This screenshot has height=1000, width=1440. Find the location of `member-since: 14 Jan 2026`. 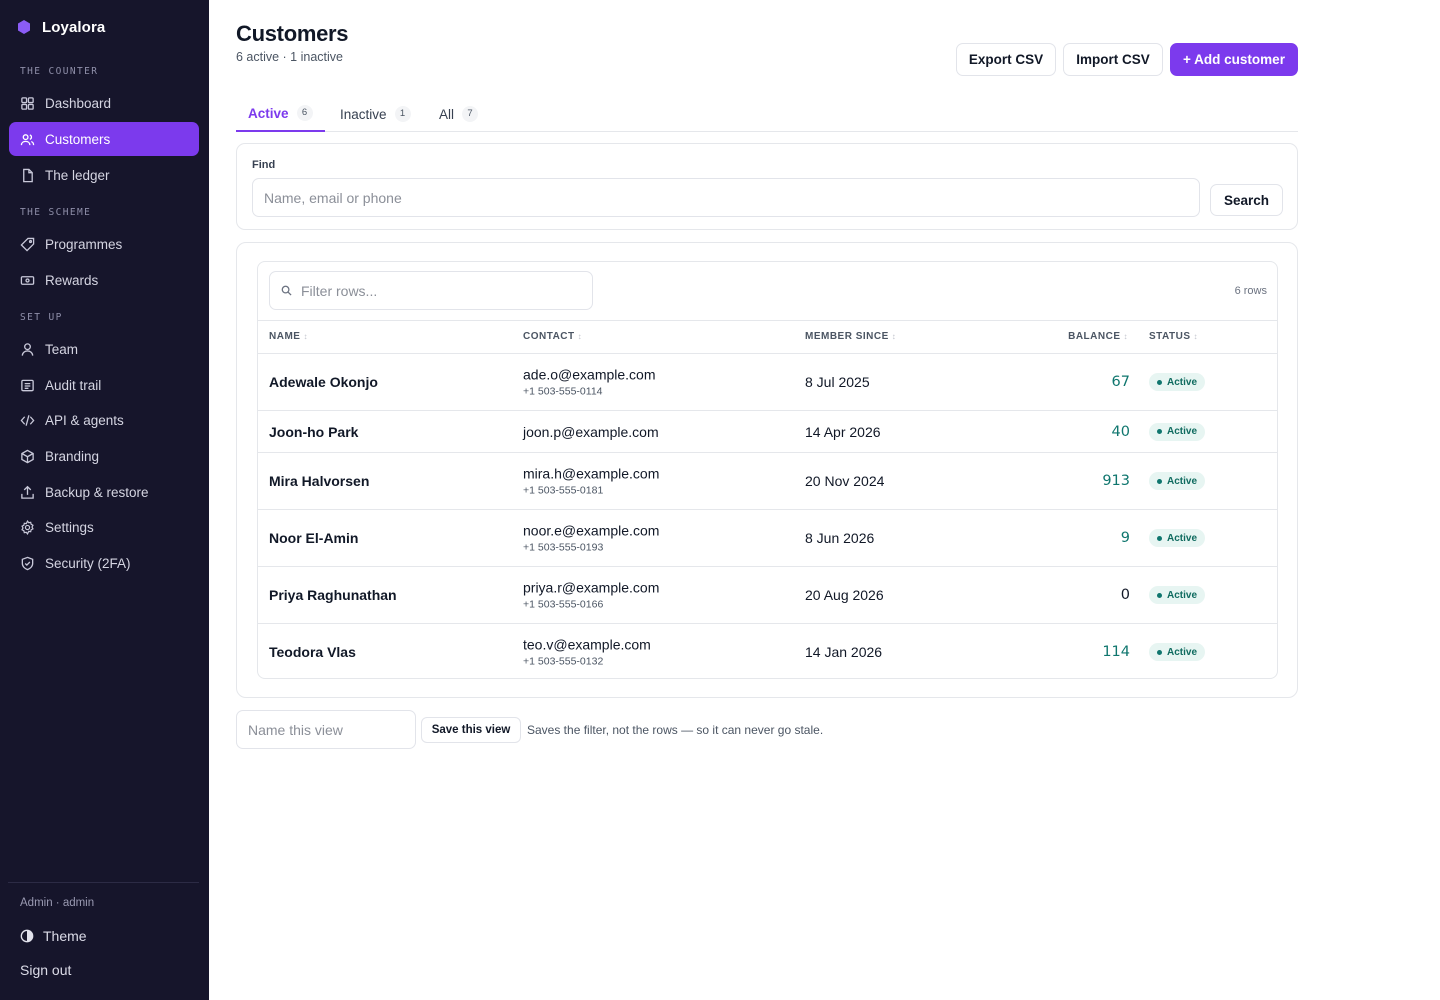

member-since: 14 Jan 2026 is located at coordinates (844, 652).